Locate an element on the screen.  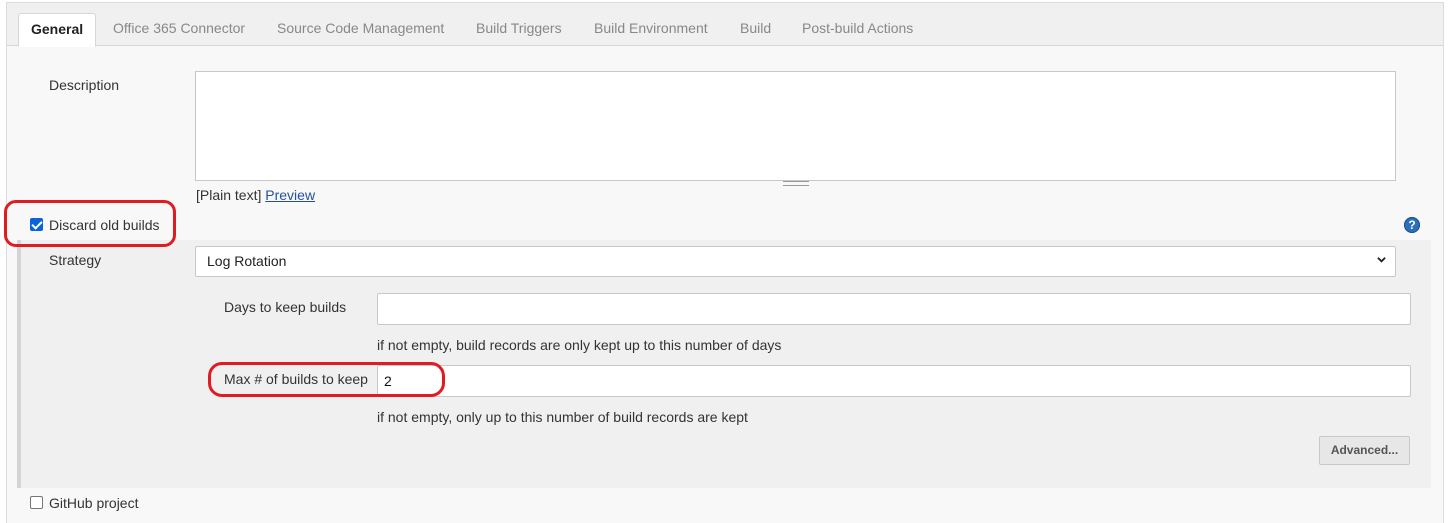
help-question-icon: ? is located at coordinates (1412, 225).